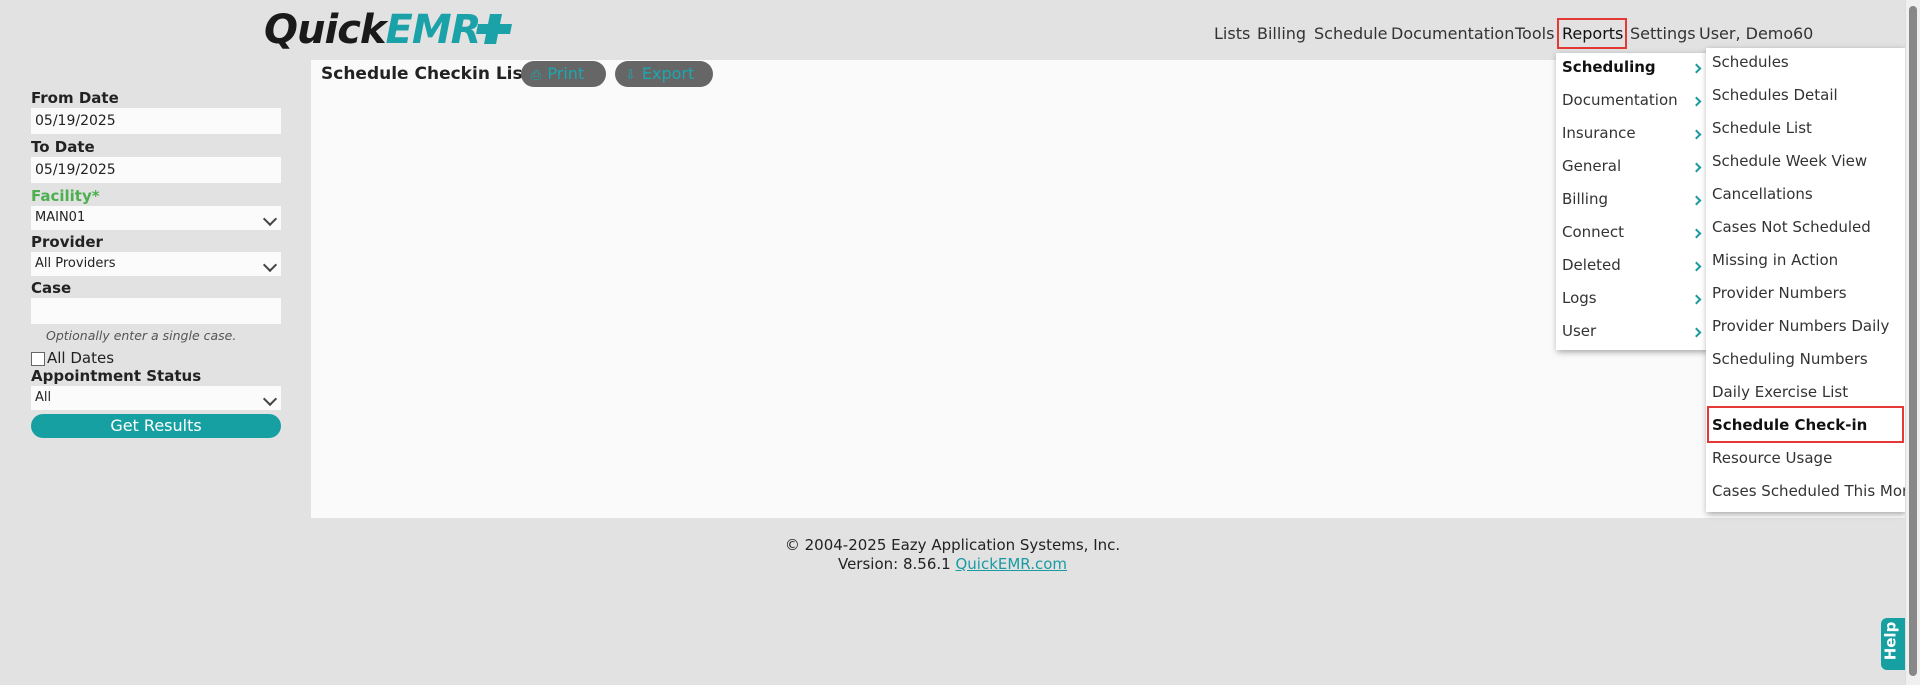 Image resolution: width=1920 pixels, height=685 pixels. What do you see at coordinates (51, 288) in the screenshot?
I see `case-label: Case` at bounding box center [51, 288].